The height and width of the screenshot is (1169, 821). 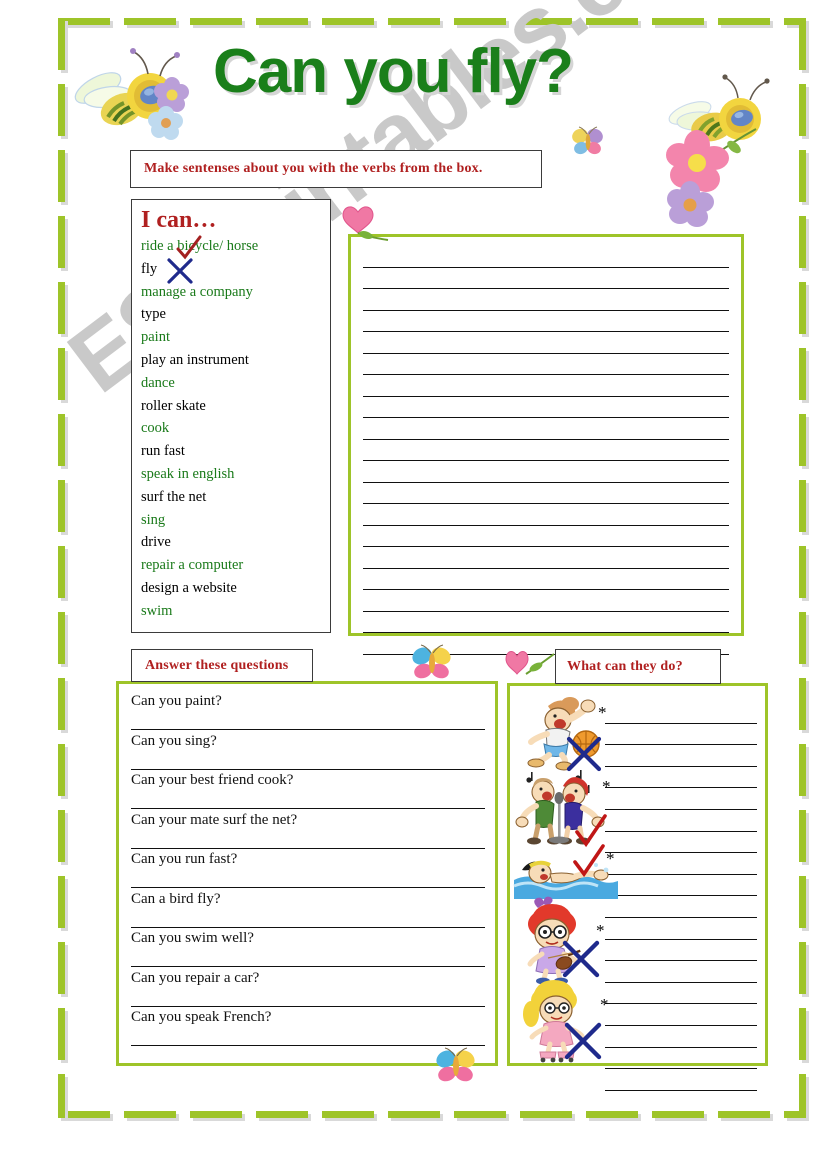 What do you see at coordinates (200, 246) in the screenshot?
I see `verb-item: ride a bicycle/ horse` at bounding box center [200, 246].